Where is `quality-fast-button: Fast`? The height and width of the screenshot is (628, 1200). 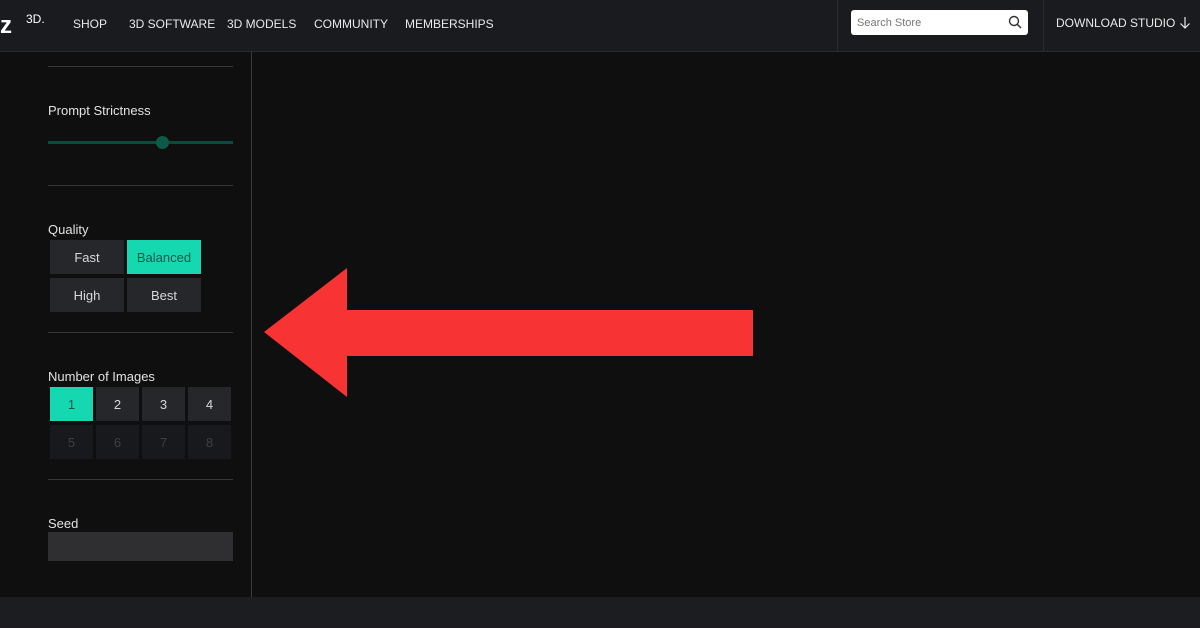 quality-fast-button: Fast is located at coordinates (87, 257).